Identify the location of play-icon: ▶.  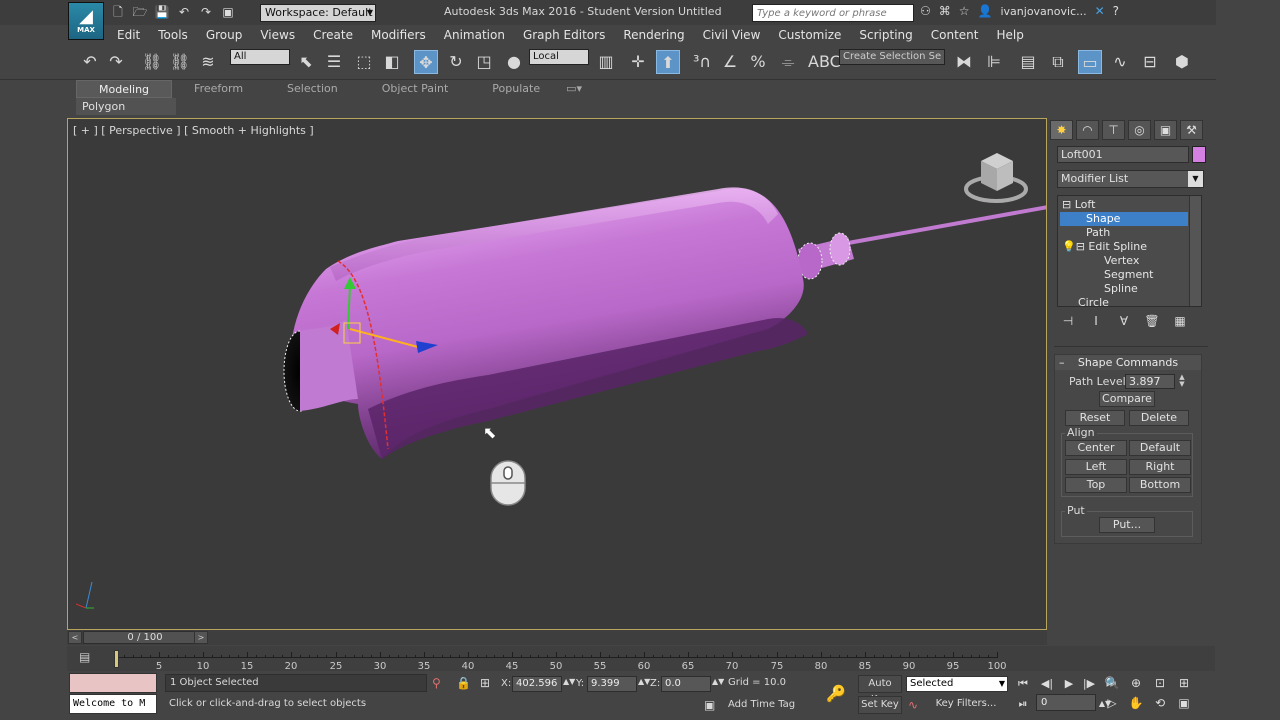
(1069, 684).